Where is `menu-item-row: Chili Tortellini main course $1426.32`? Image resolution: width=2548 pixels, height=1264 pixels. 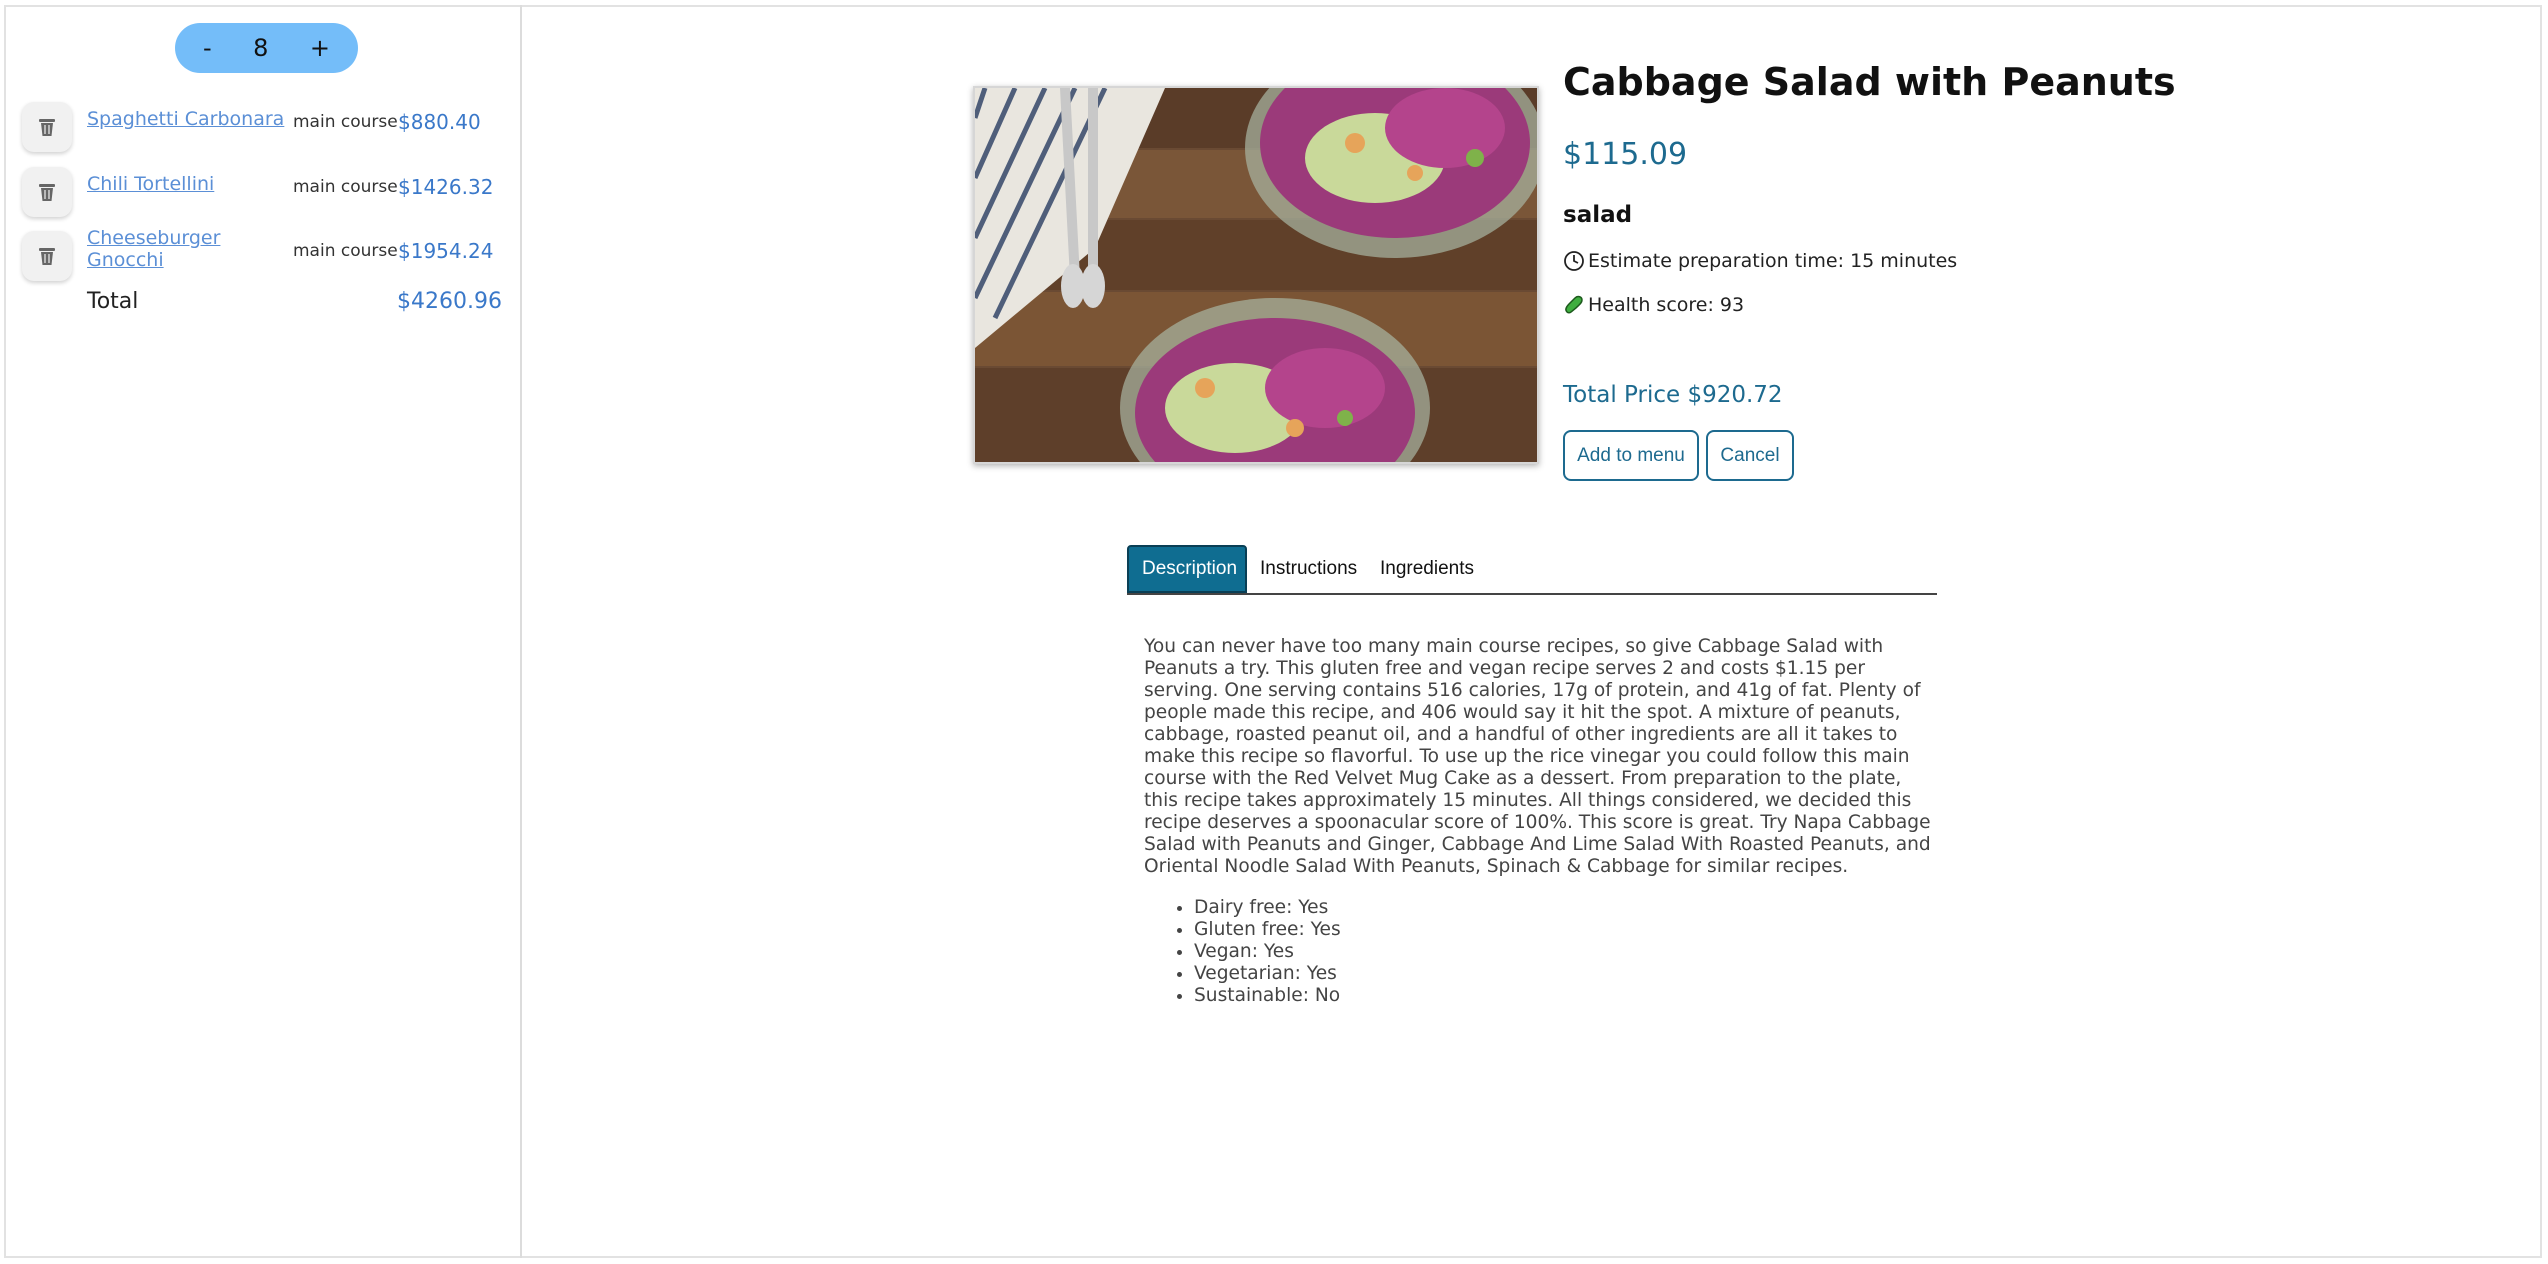
menu-item-row: Chili Tortellini main course $1426.32 is located at coordinates (267, 194).